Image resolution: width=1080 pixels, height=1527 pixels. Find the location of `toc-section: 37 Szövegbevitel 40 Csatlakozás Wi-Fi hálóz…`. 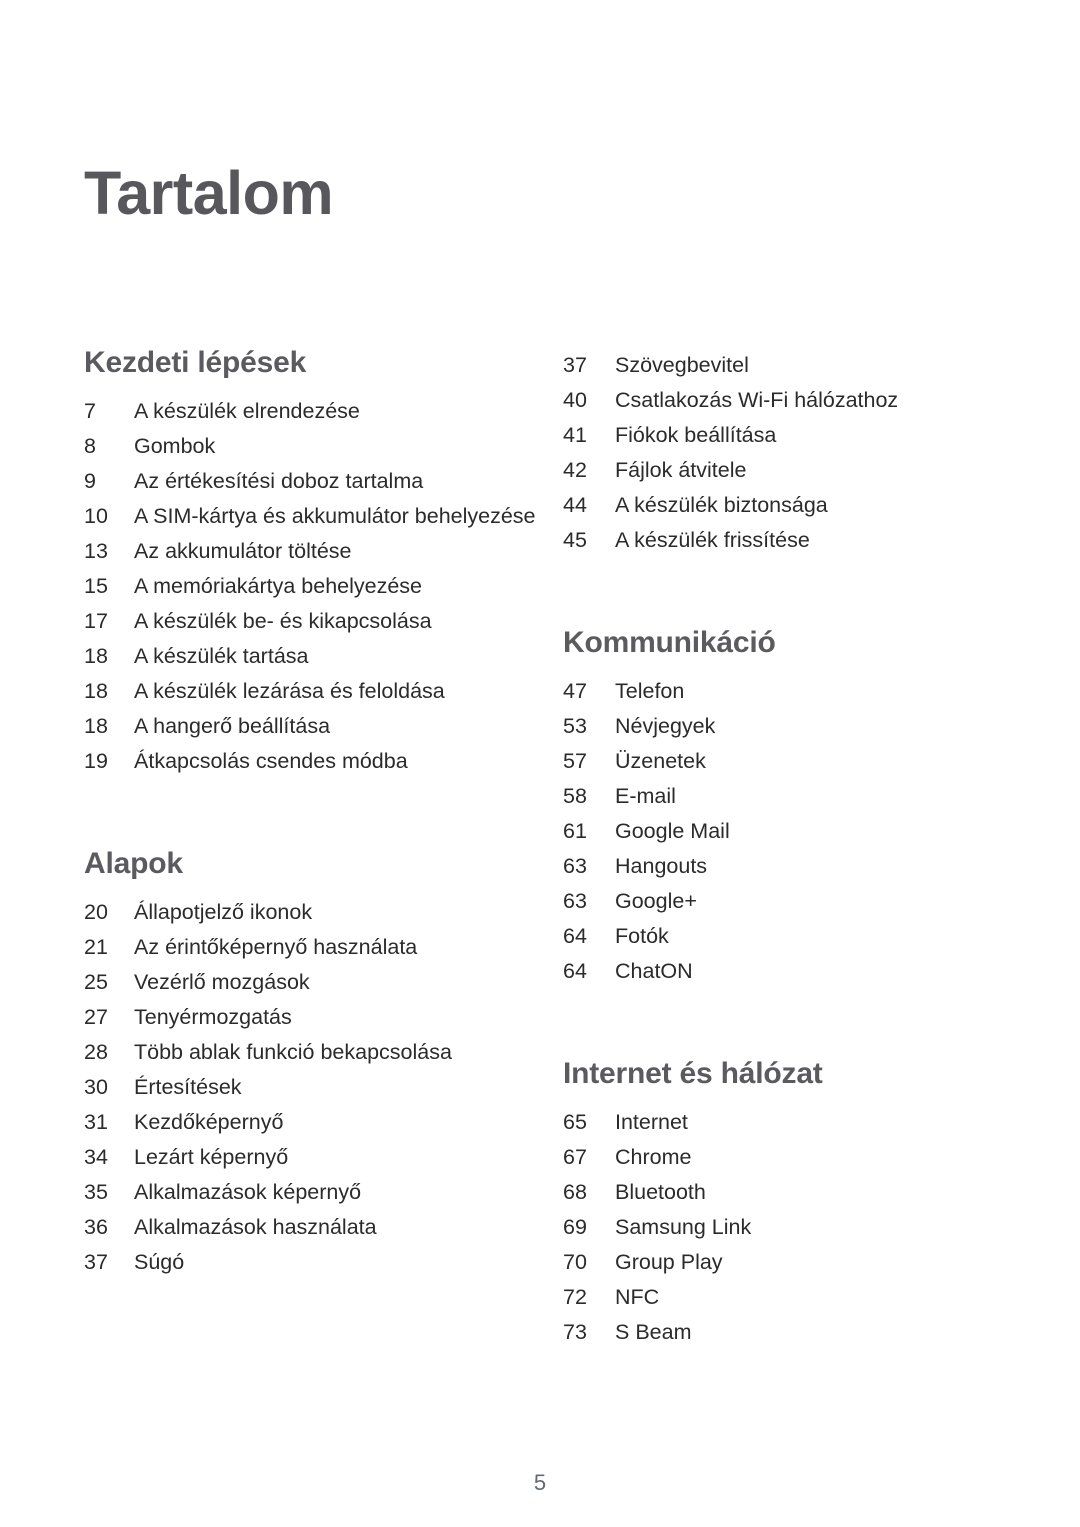

toc-section: 37 Szövegbevitel 40 Csatlakozás Wi-Fi hálóz… is located at coordinates (778, 453).